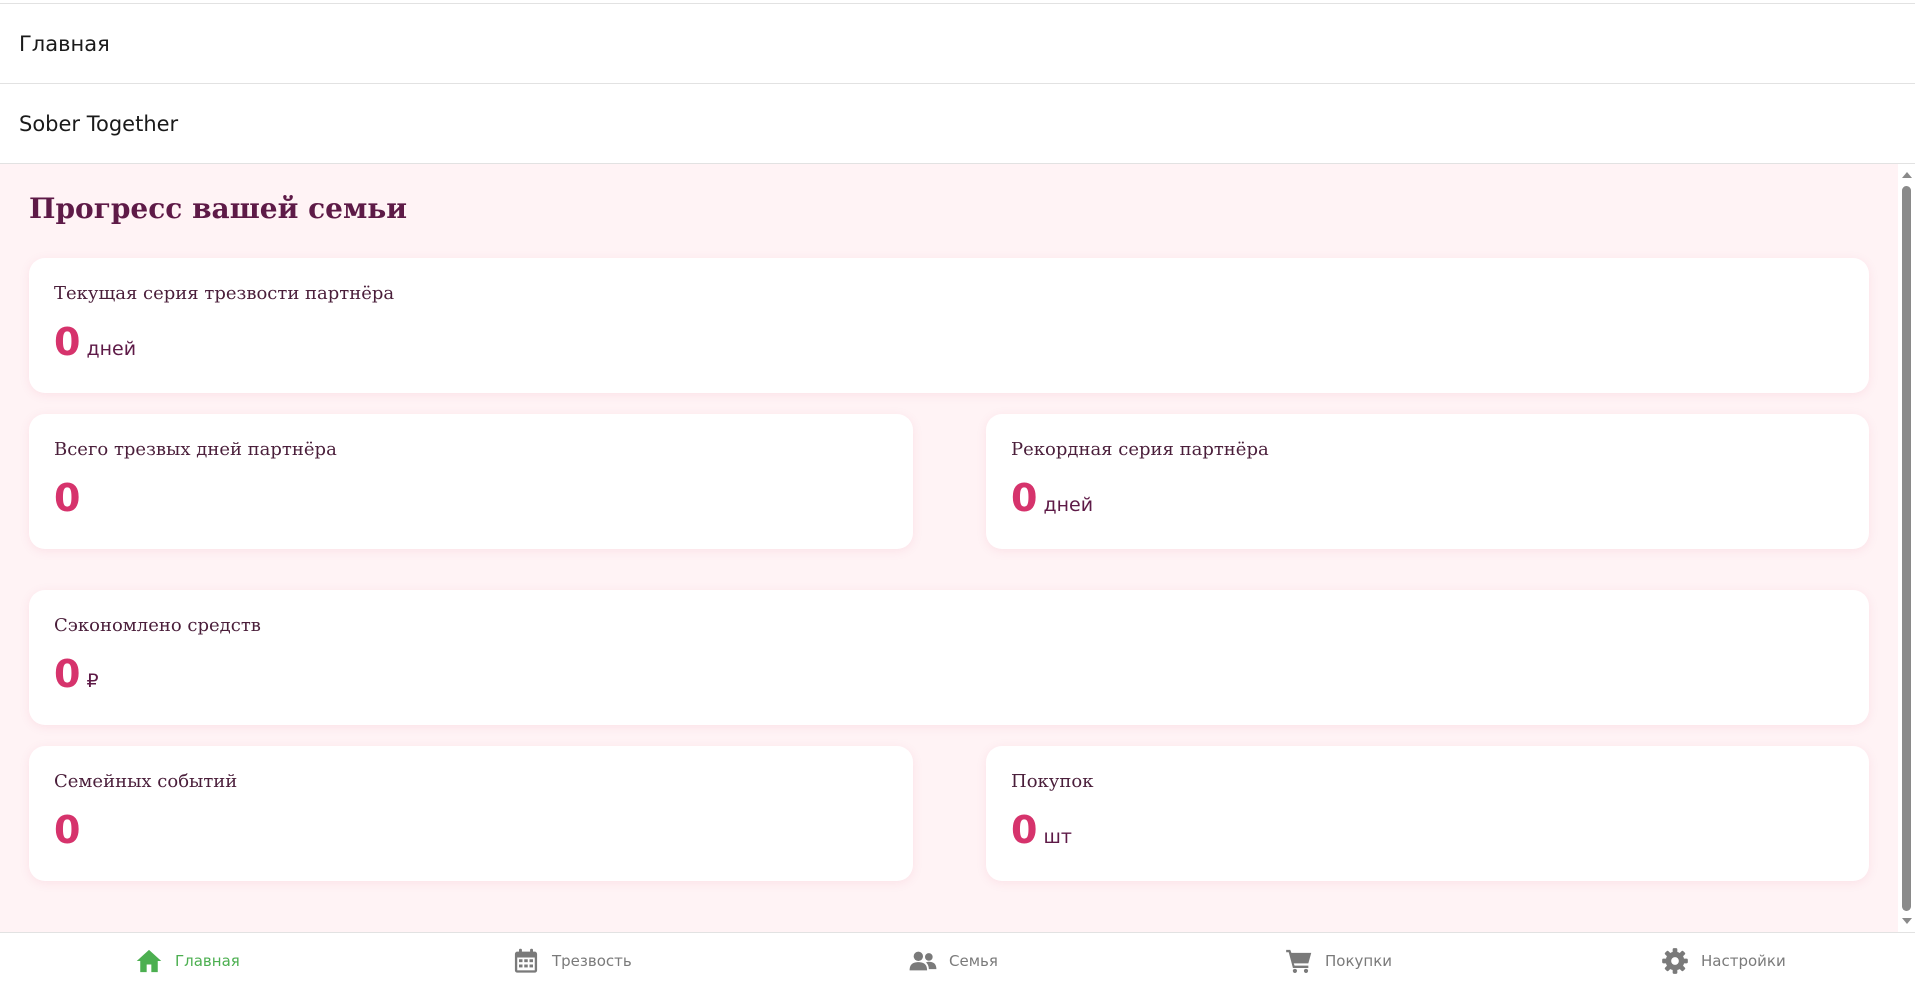  Describe the element at coordinates (1907, 175) in the screenshot. I see `scroll-up-arrow-icon` at that location.